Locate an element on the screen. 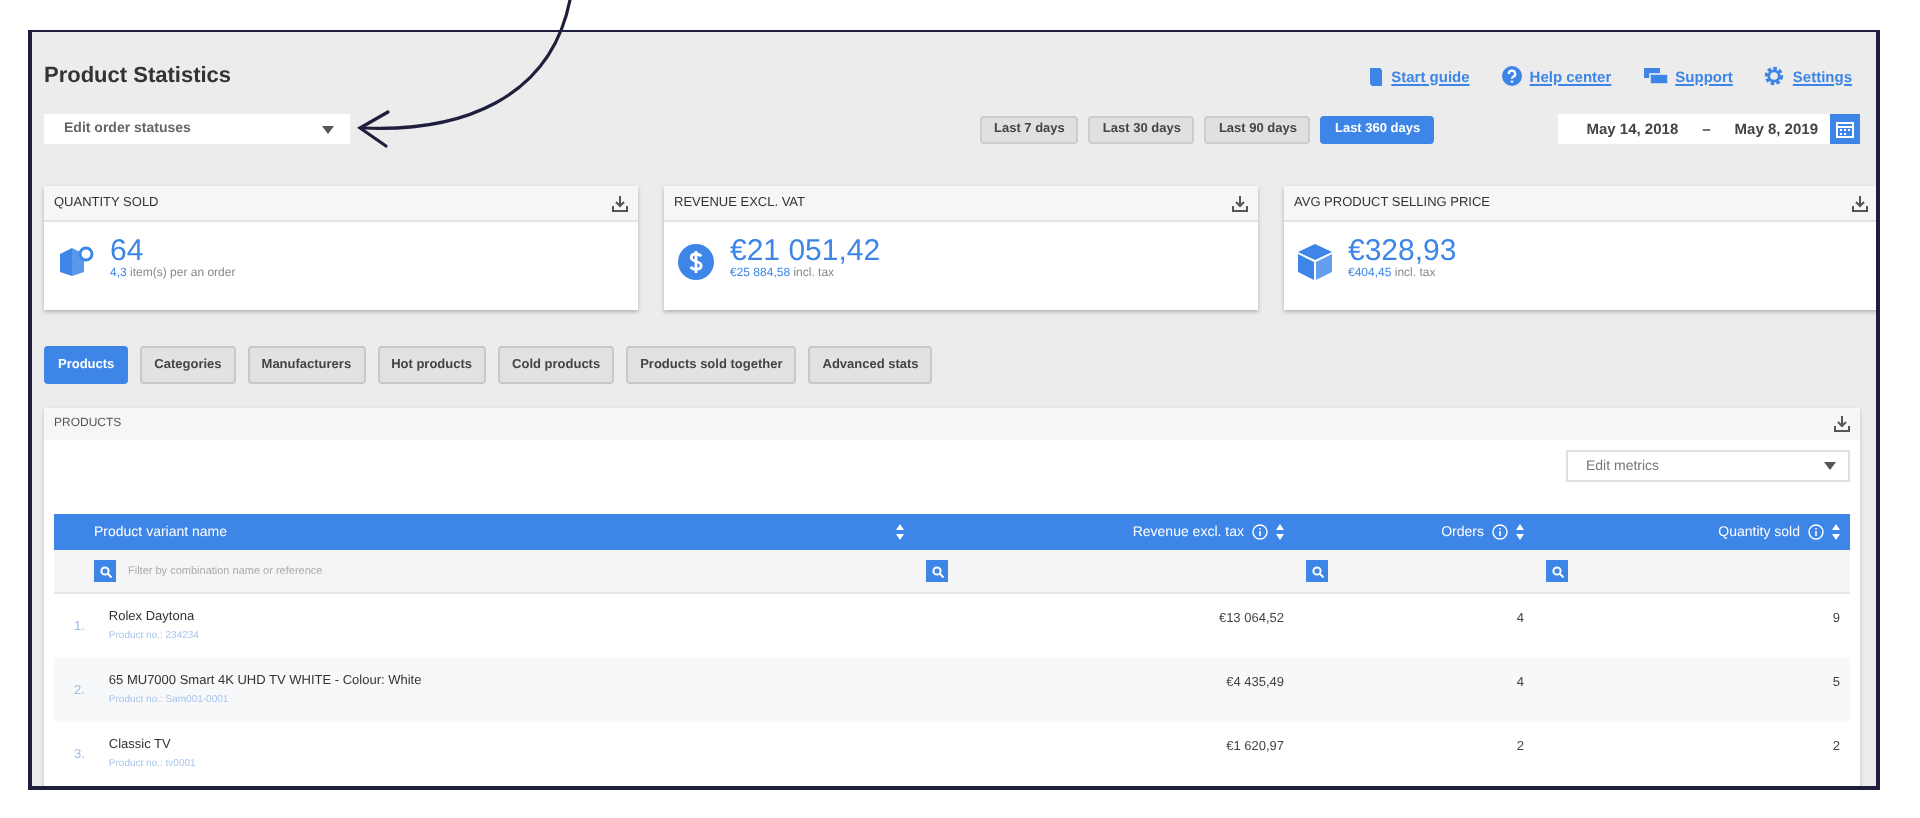 The image size is (1920, 818). book-icon is located at coordinates (1375, 76).